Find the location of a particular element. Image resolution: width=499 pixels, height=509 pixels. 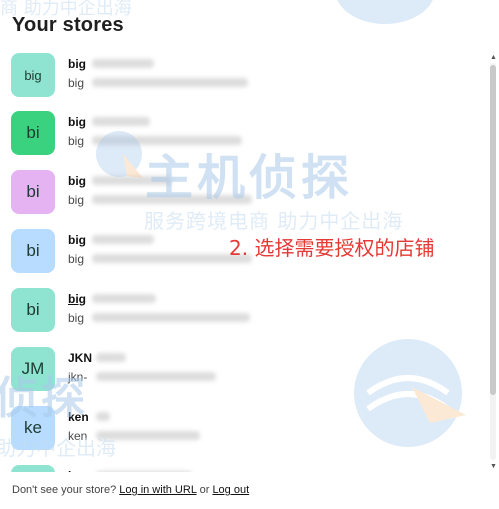

store-item: JM JKN jkn- is located at coordinates (245, 370).